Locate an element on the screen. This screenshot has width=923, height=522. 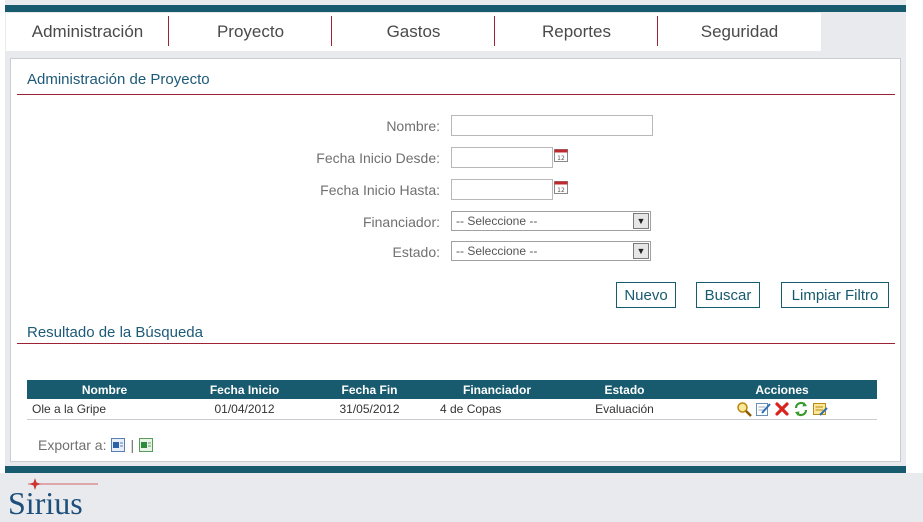
title-divider is located at coordinates (456, 94).